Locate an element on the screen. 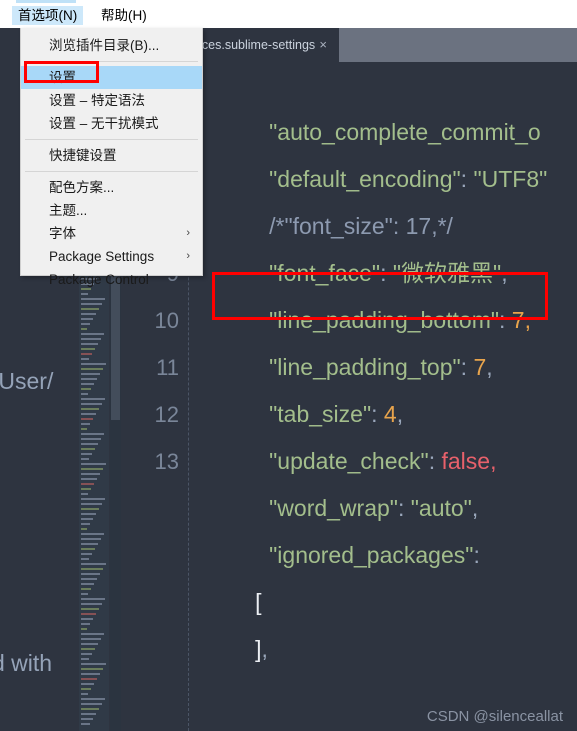  menu-item-key-bindings: 快捷键设置 is located at coordinates (111, 155).